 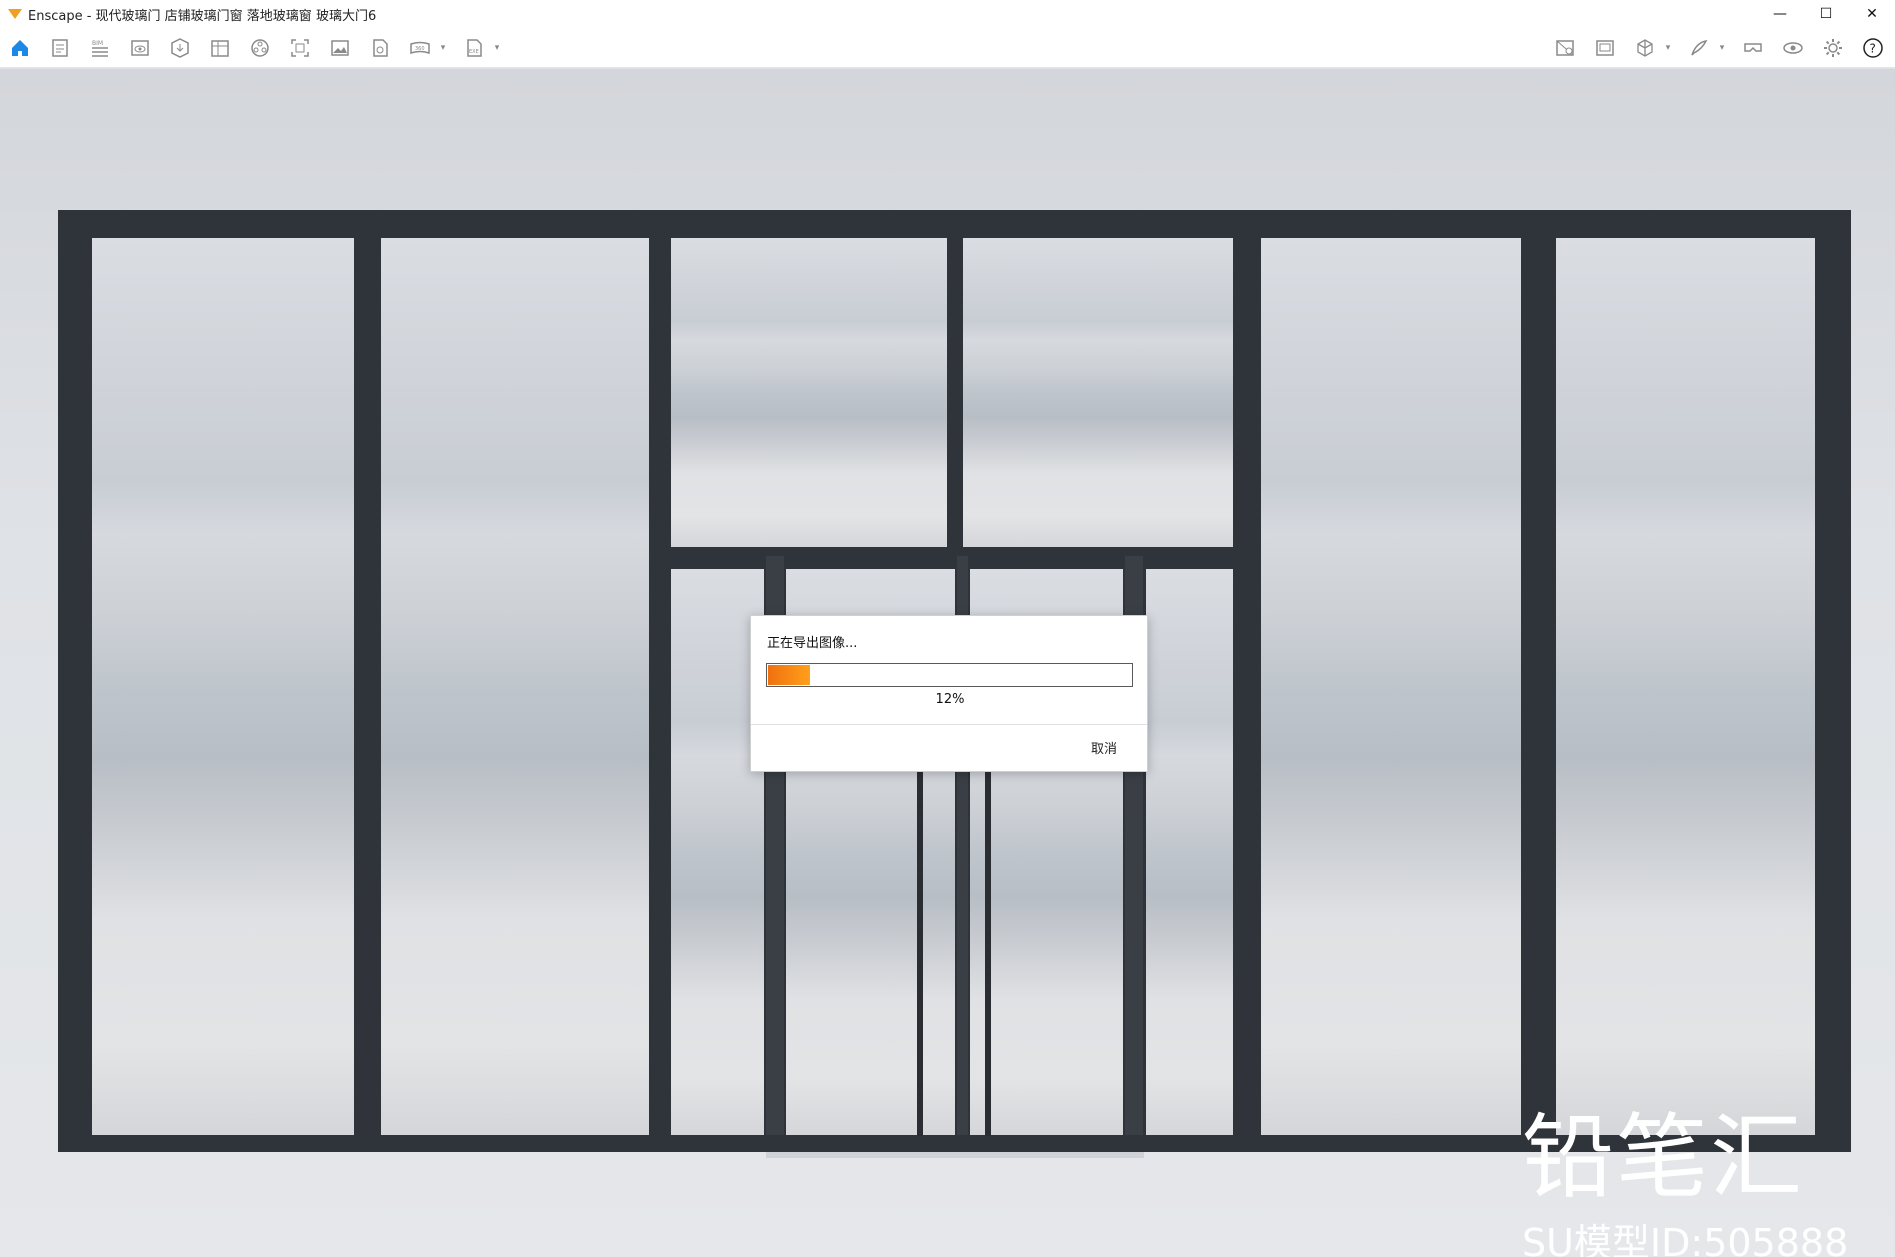 I want to click on map-icon, so click(x=1565, y=48).